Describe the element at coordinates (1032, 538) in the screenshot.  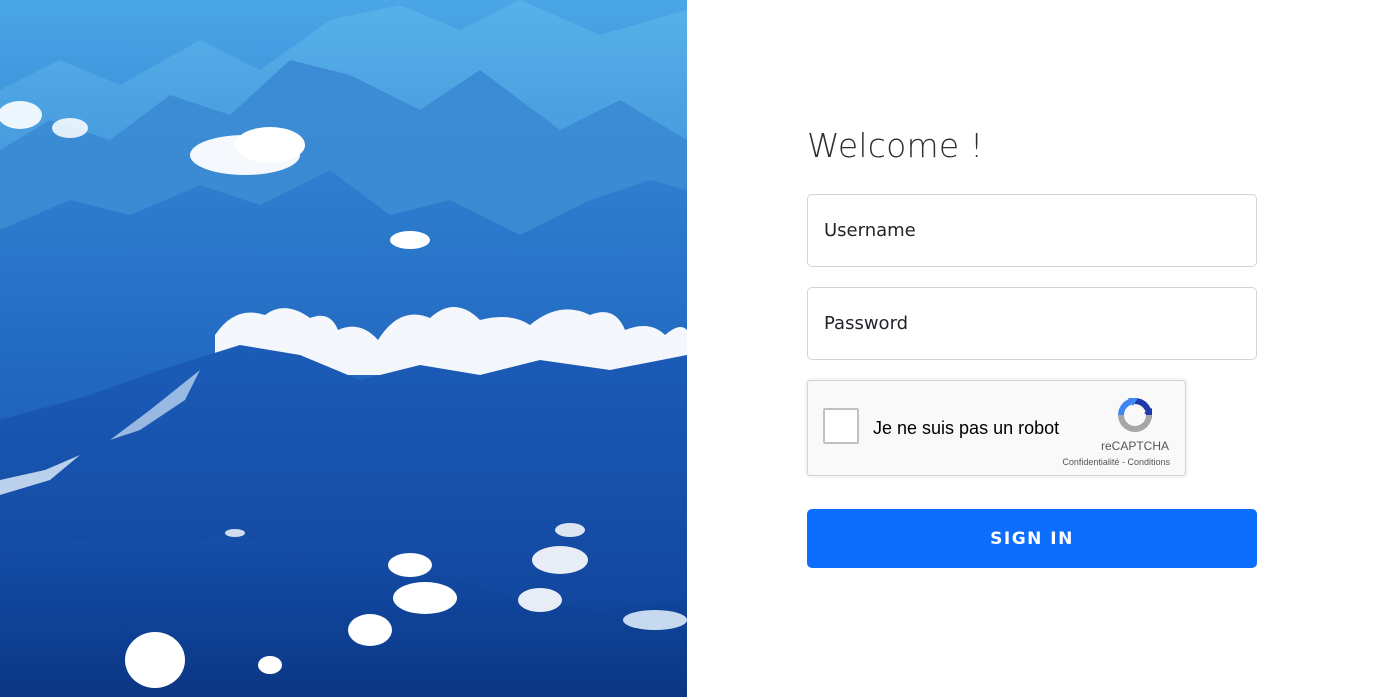
I see `sign-in-button: SIGN IN` at that location.